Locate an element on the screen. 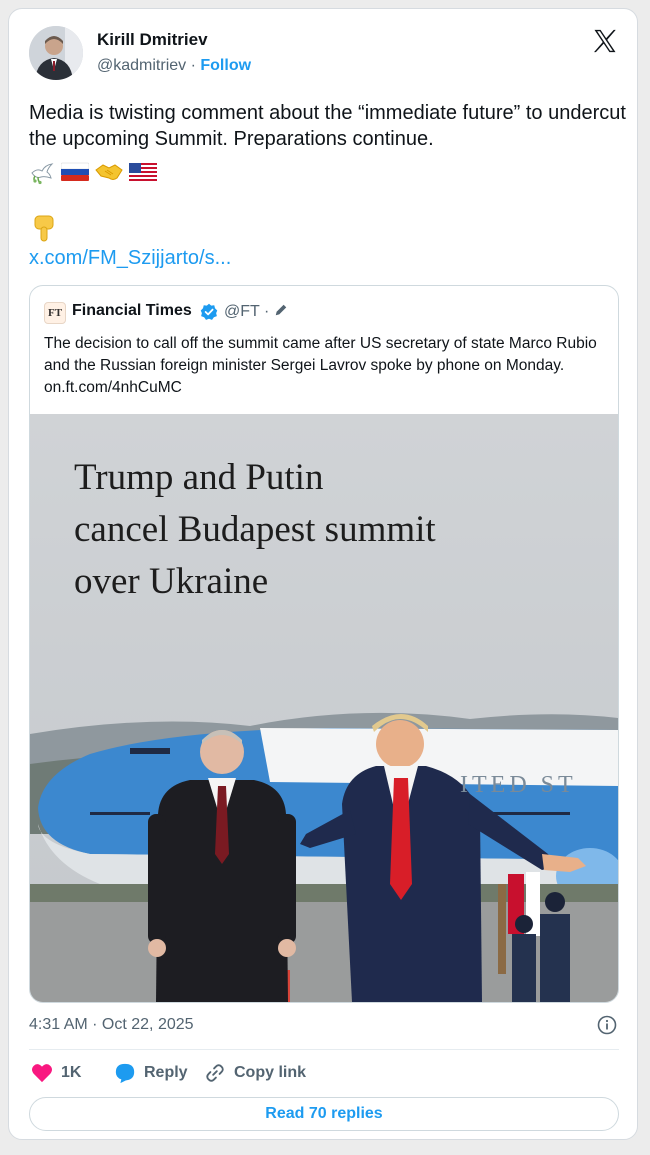  reply-button: Reply is located at coordinates (151, 1073).